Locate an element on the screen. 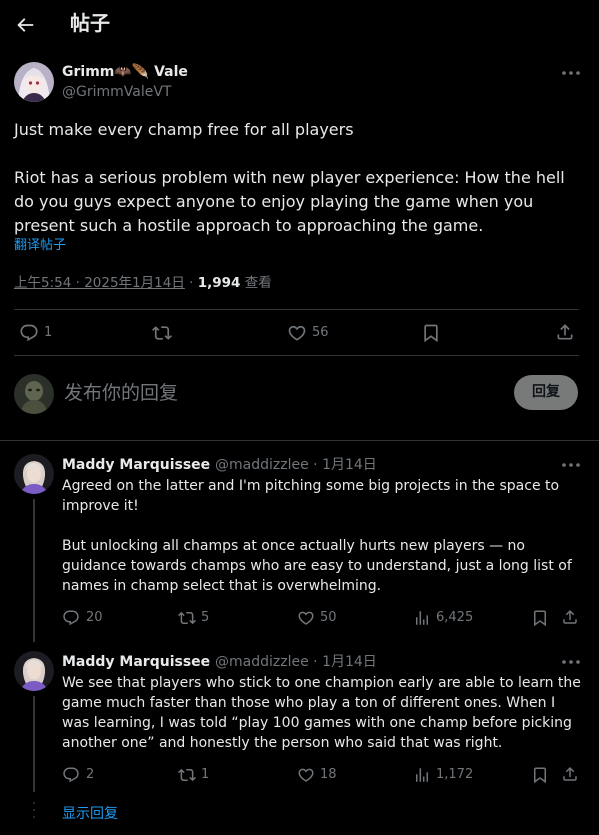 The width and height of the screenshot is (599, 835). post-timestamp: 上午5:54 · 2025年1月14日 is located at coordinates (99, 283).